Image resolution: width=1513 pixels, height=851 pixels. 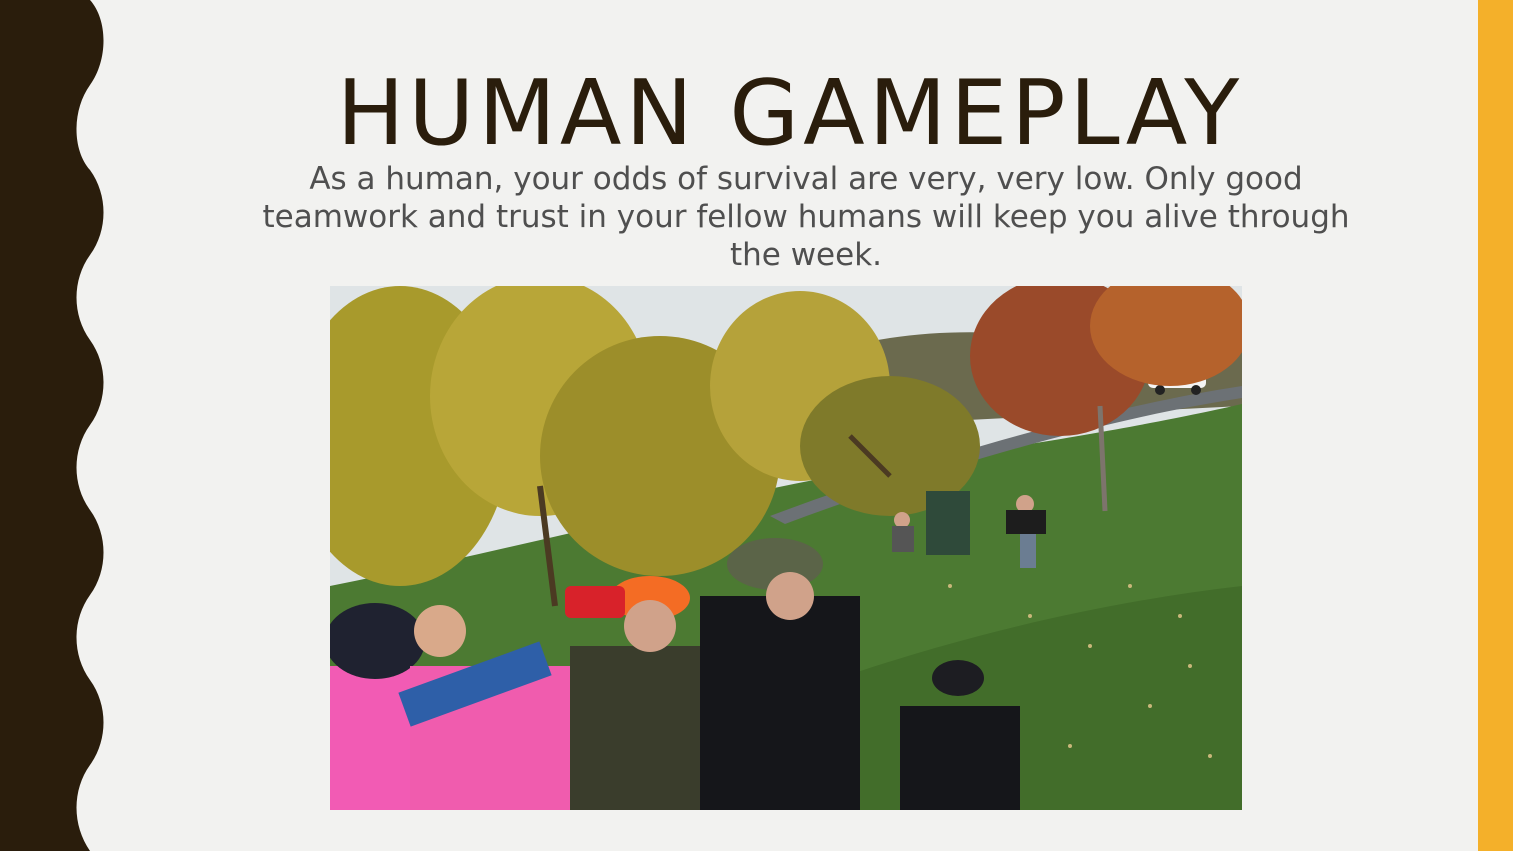 What do you see at coordinates (790, 113) in the screenshot?
I see `slide-title: HUMAN GAMEPLAY` at bounding box center [790, 113].